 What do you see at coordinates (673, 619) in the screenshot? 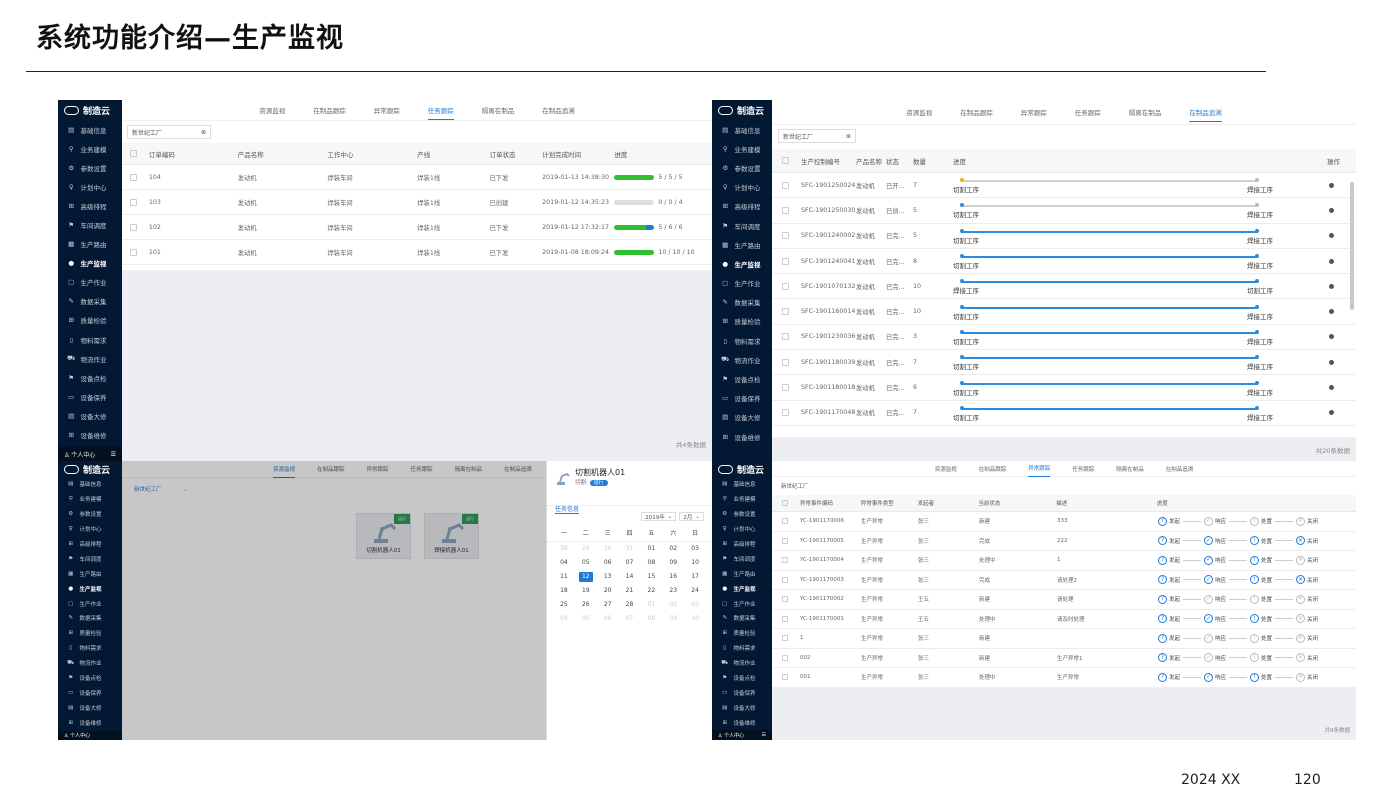
I see `calendar-day: 09` at bounding box center [673, 619].